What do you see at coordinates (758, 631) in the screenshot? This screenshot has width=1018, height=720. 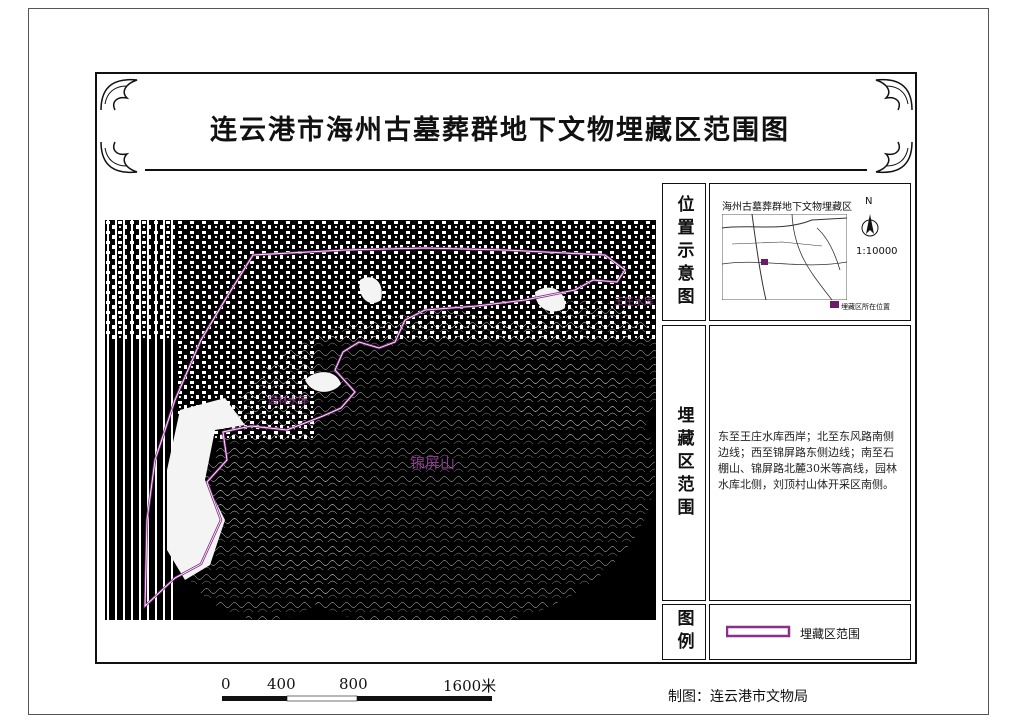 I see `legend-boundary-swatch` at bounding box center [758, 631].